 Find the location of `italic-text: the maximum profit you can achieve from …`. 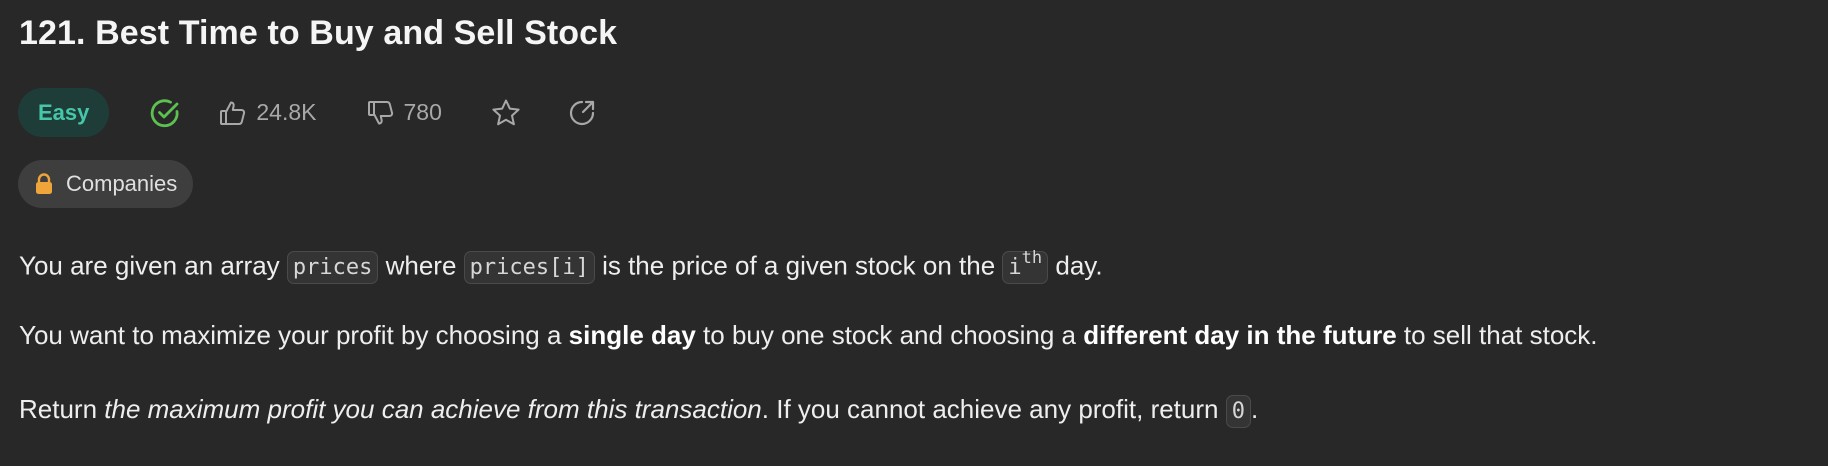

italic-text: the maximum profit you can achieve from … is located at coordinates (433, 409).